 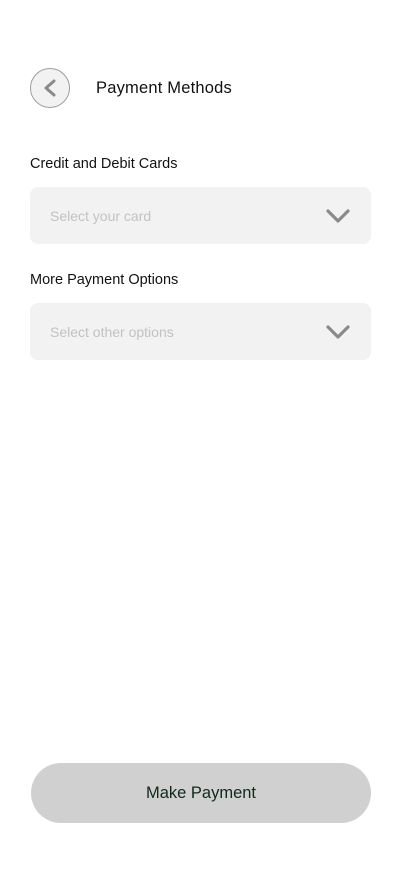 I want to click on make-payment-button: Make Payment, so click(x=201, y=793).